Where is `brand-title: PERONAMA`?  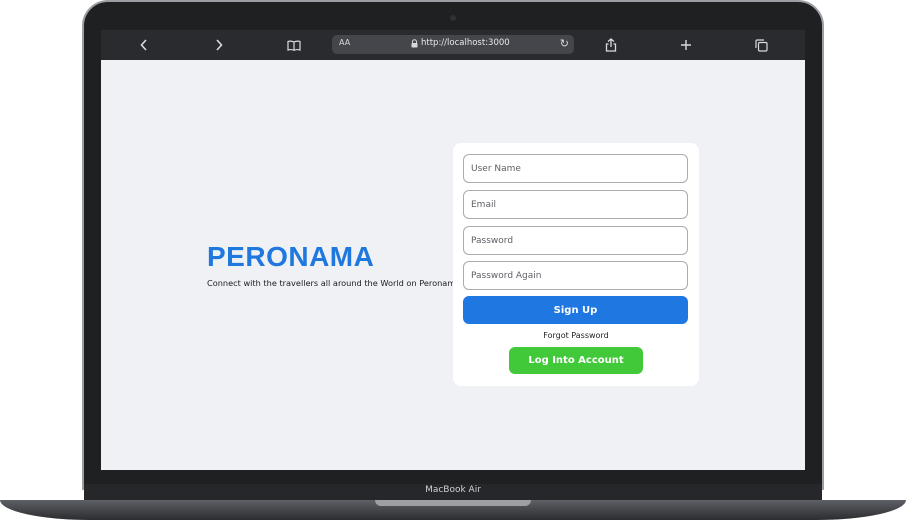
brand-title: PERONAMA is located at coordinates (291, 256).